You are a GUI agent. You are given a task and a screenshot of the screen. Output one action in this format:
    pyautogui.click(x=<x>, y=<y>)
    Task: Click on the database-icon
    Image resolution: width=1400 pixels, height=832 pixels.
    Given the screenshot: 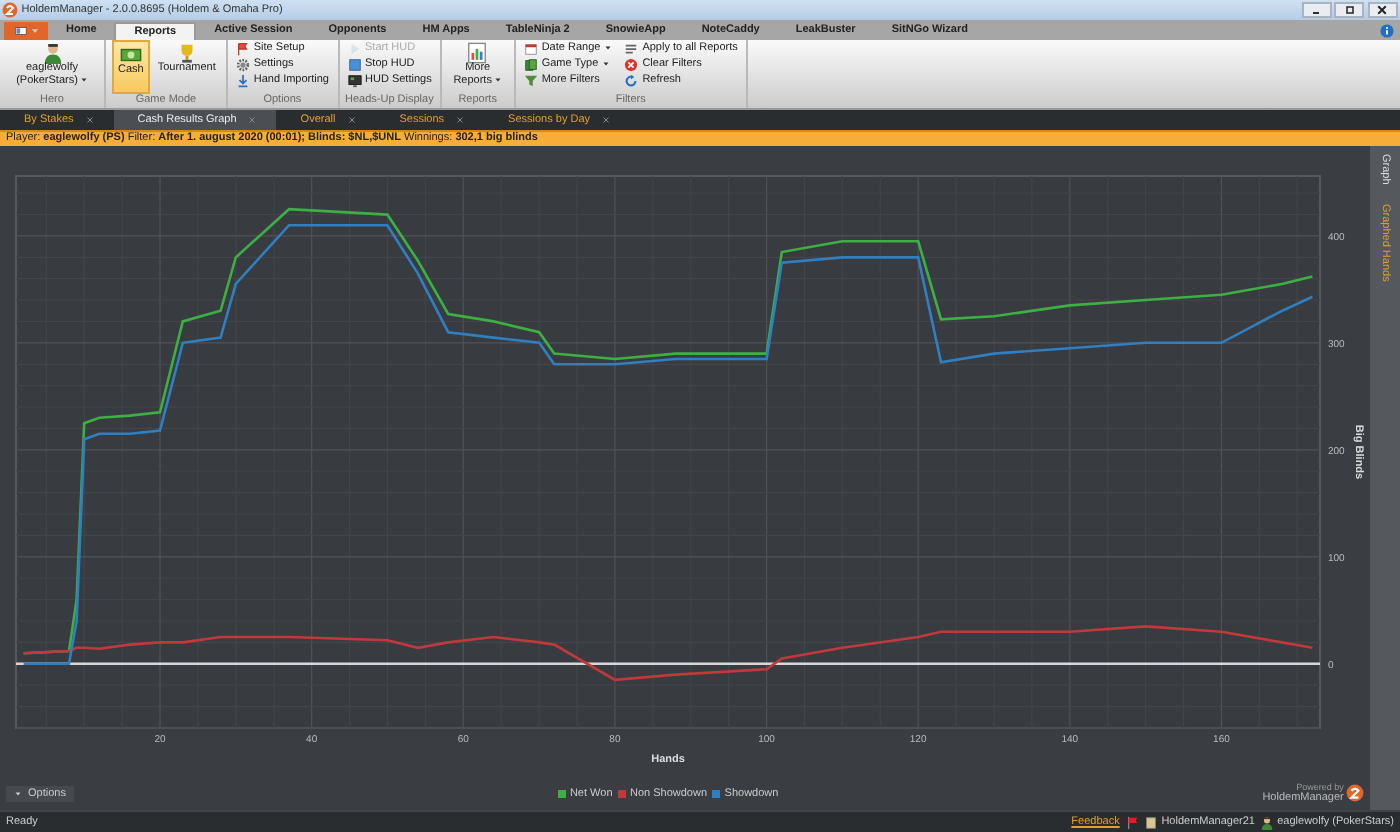 What is the action you would take?
    pyautogui.click(x=1151, y=822)
    